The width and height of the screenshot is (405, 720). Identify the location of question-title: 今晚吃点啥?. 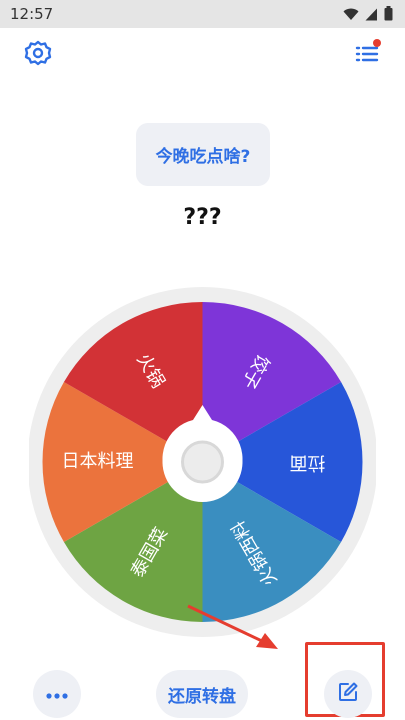
(203, 154).